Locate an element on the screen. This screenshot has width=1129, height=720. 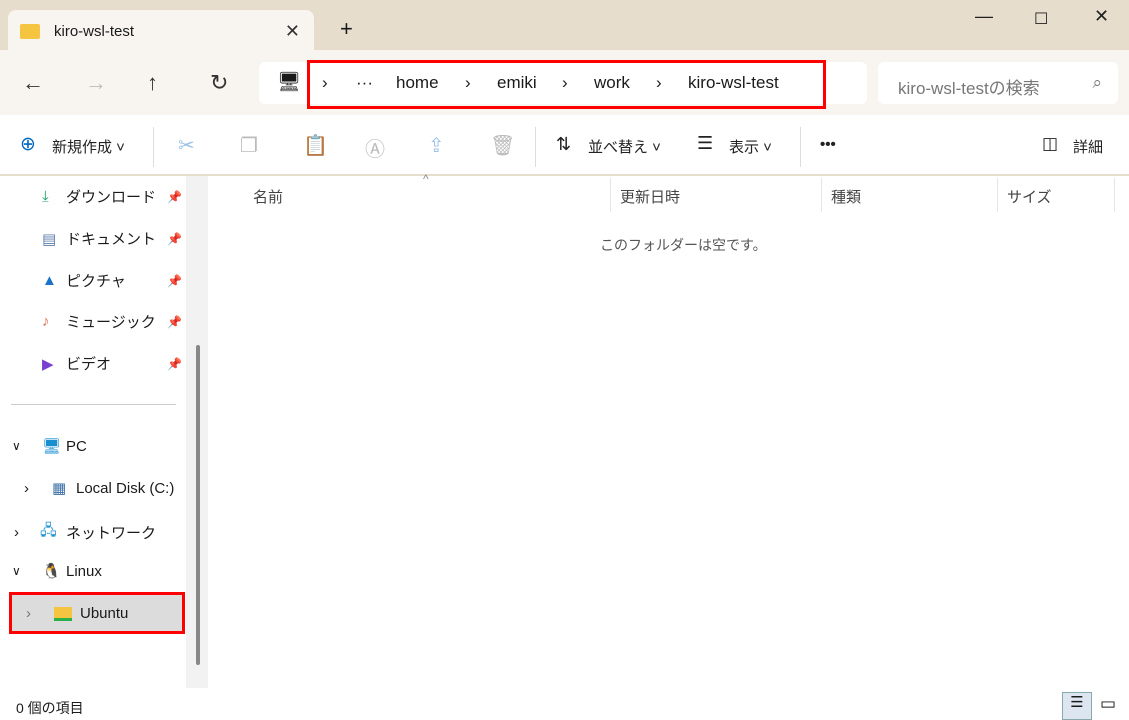
empty-folder-message: このフォルダーは空です。 is located at coordinates (683, 245).